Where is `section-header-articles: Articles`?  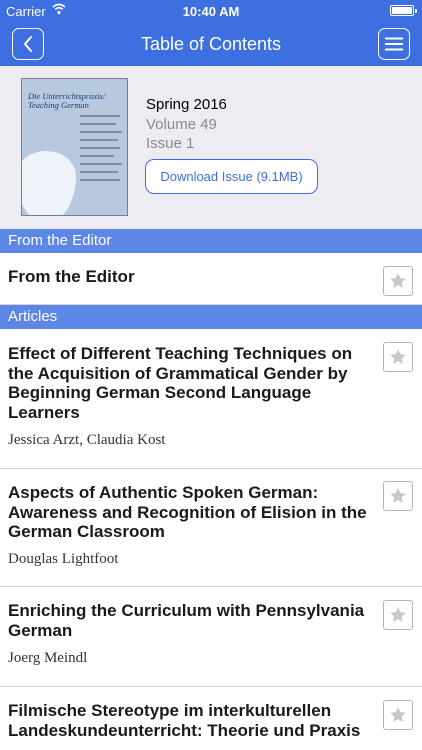 section-header-articles: Articles is located at coordinates (211, 317).